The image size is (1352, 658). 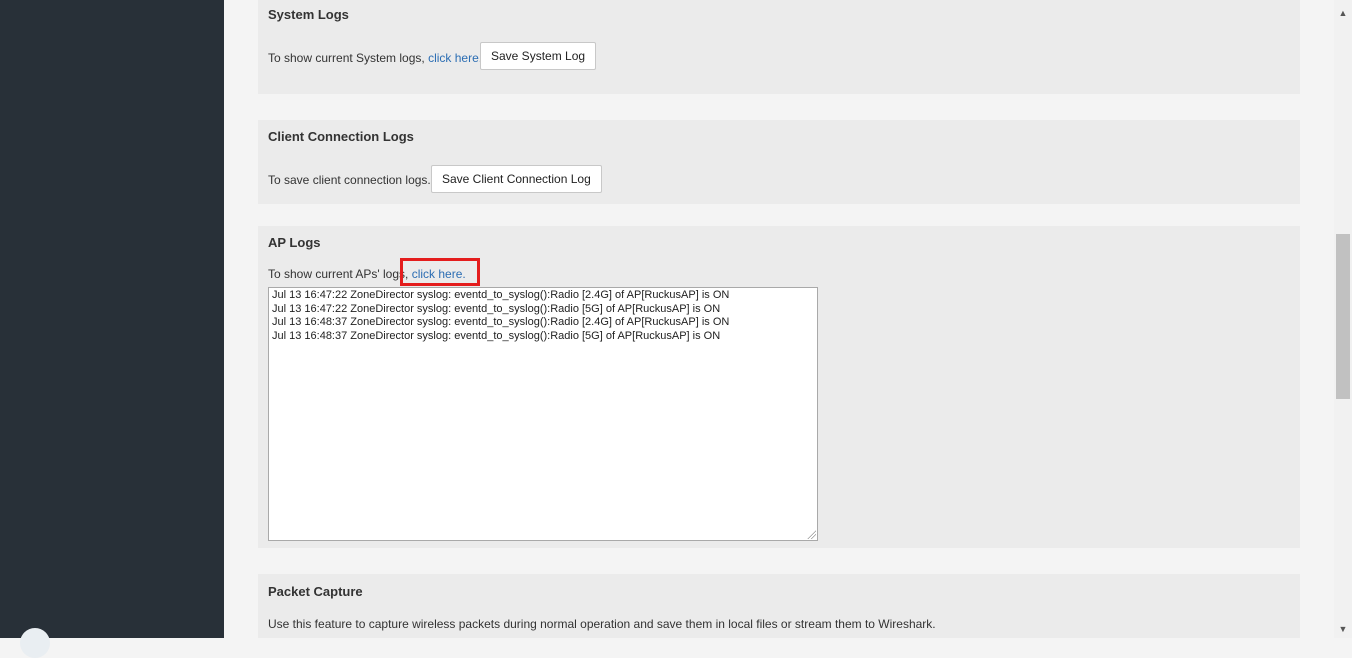 What do you see at coordinates (1343, 13) in the screenshot?
I see `scroll-up-arrow-icon: ▲` at bounding box center [1343, 13].